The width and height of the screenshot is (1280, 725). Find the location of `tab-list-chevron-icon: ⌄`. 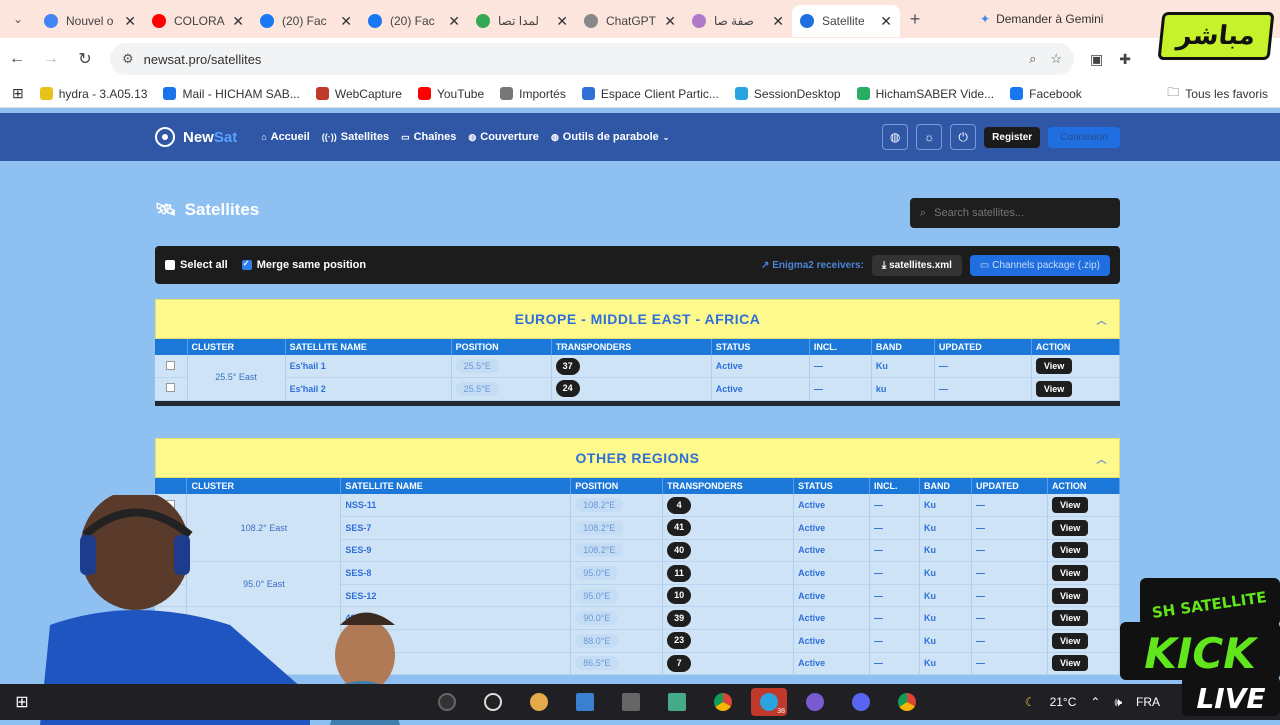

tab-list-chevron-icon: ⌄ is located at coordinates (18, 19).